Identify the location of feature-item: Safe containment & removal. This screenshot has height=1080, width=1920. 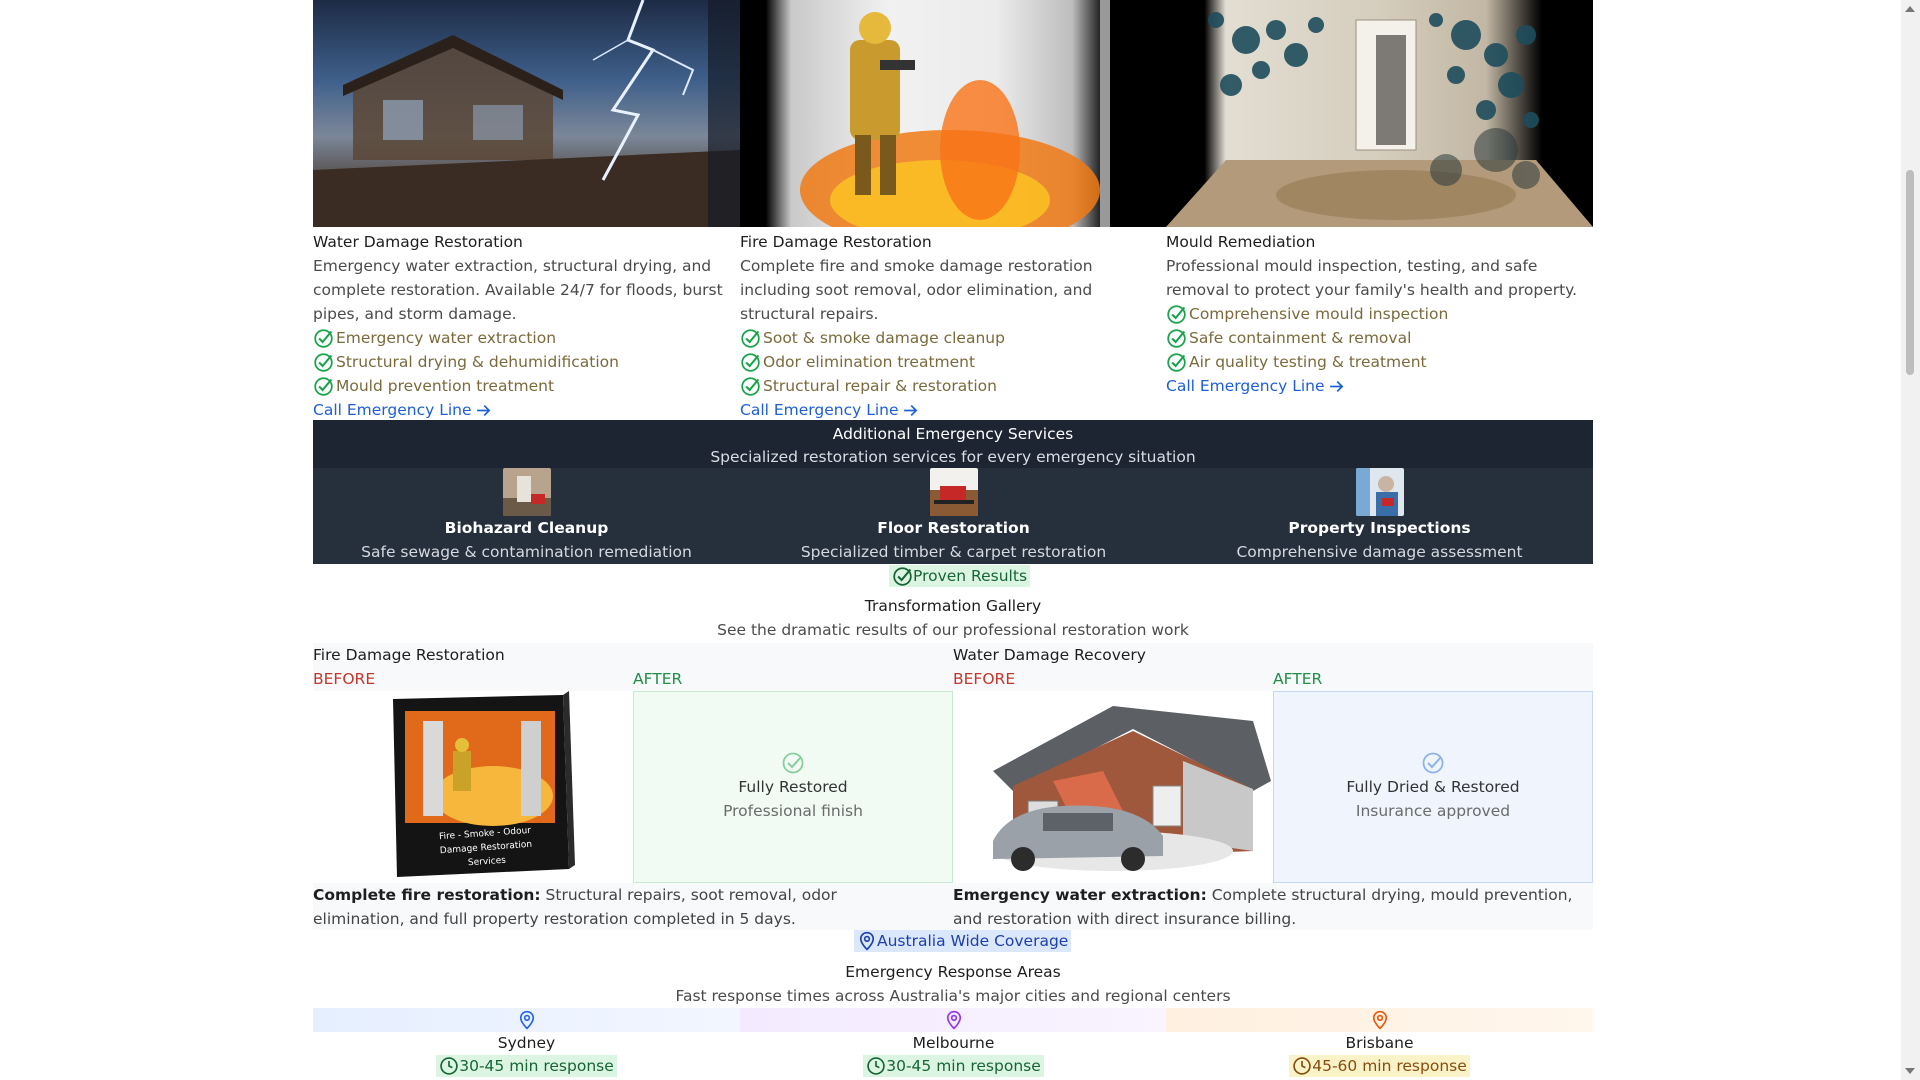
(1379, 338).